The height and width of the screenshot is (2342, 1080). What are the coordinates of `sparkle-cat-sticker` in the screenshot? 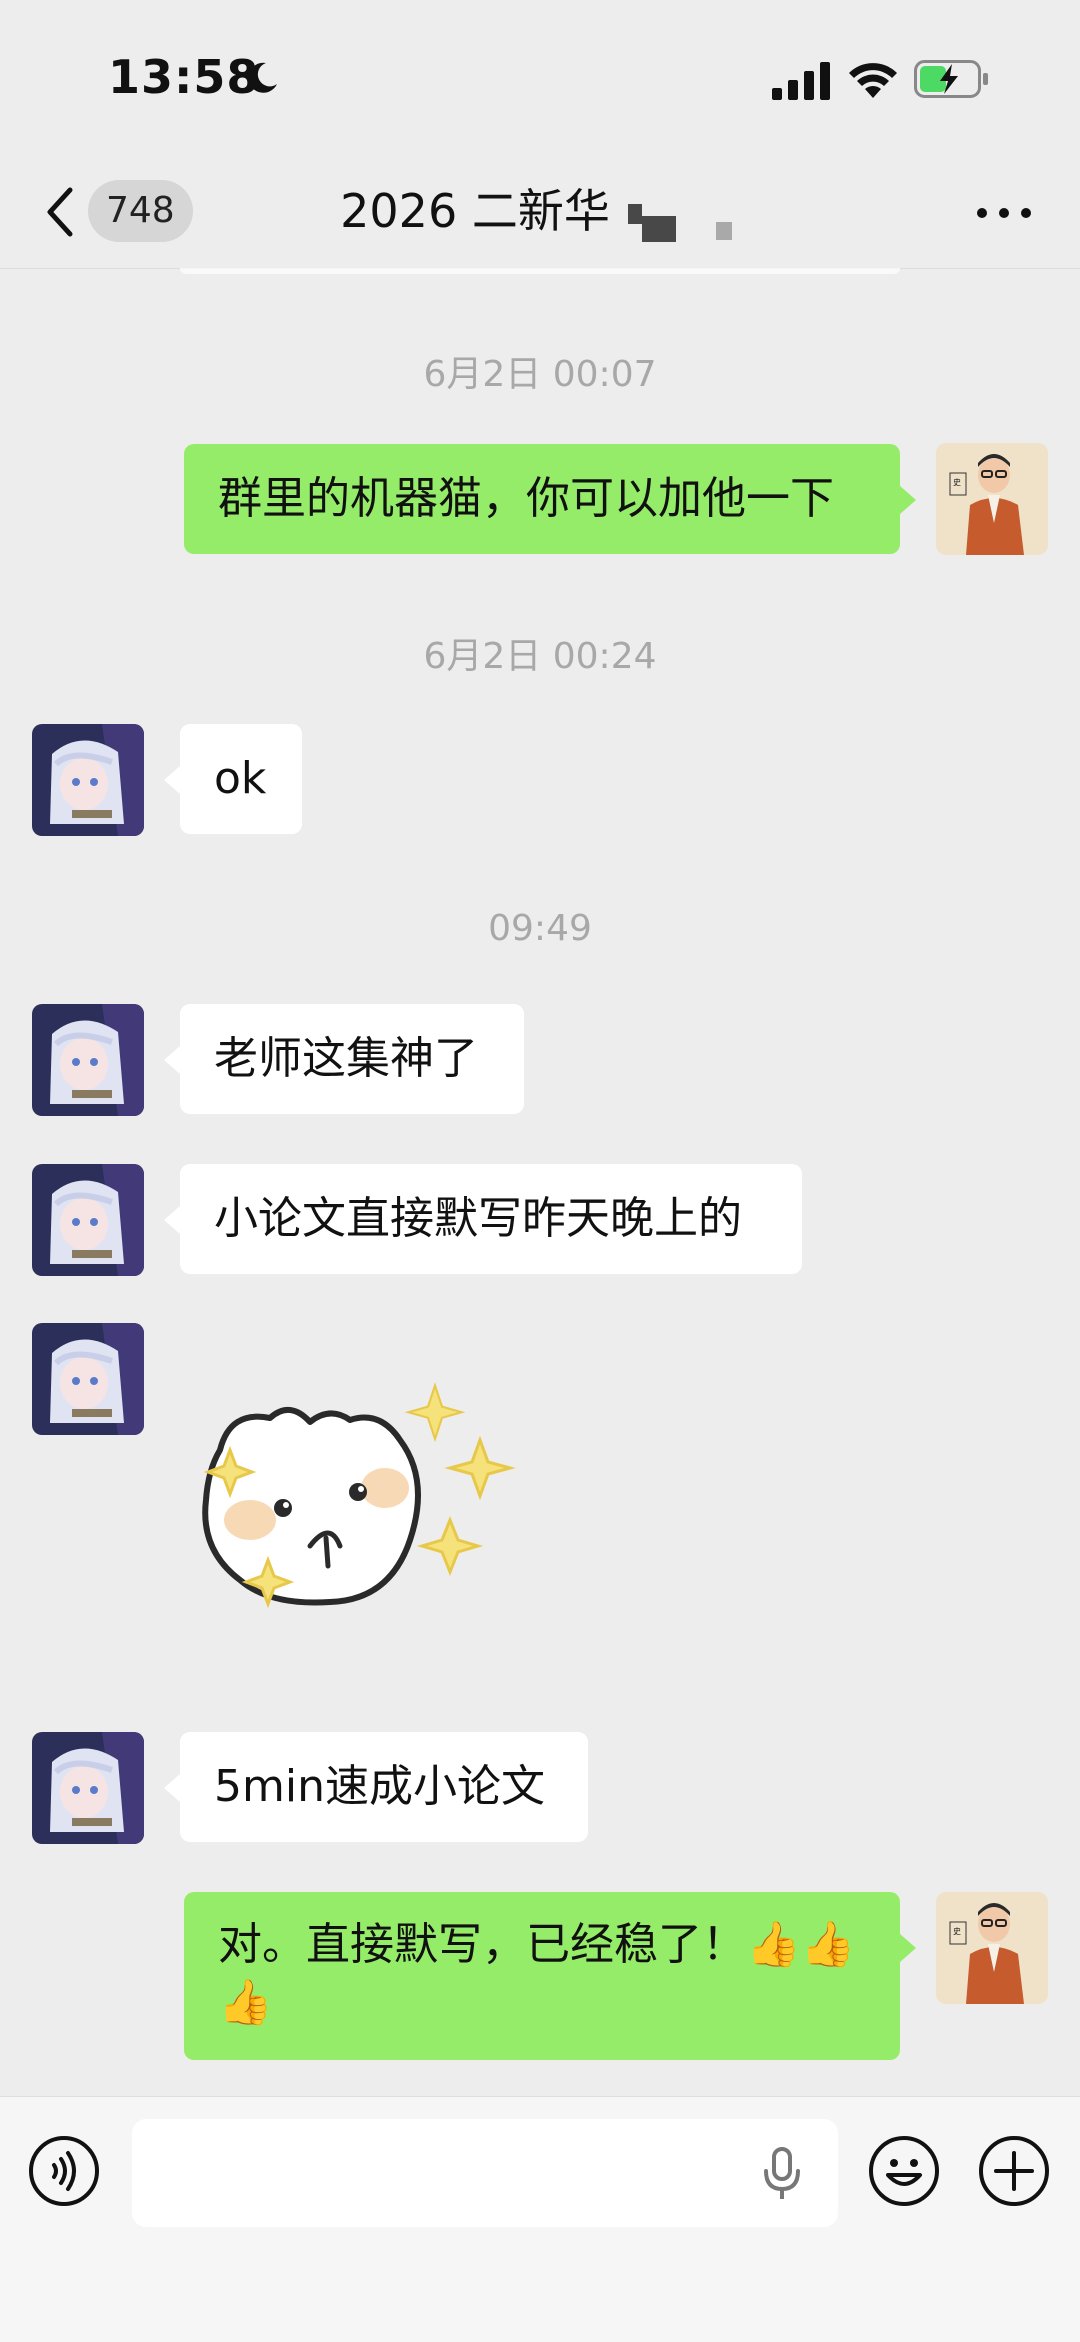 It's located at (360, 1505).